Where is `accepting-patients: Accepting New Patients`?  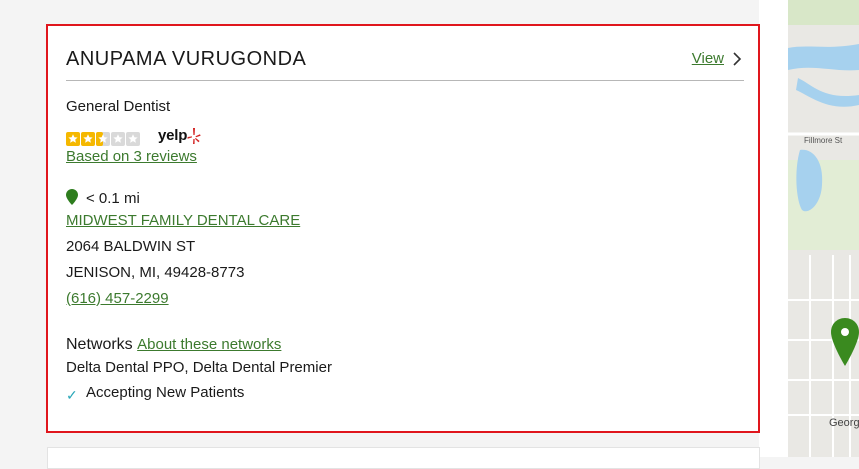 accepting-patients: Accepting New Patients is located at coordinates (165, 392).